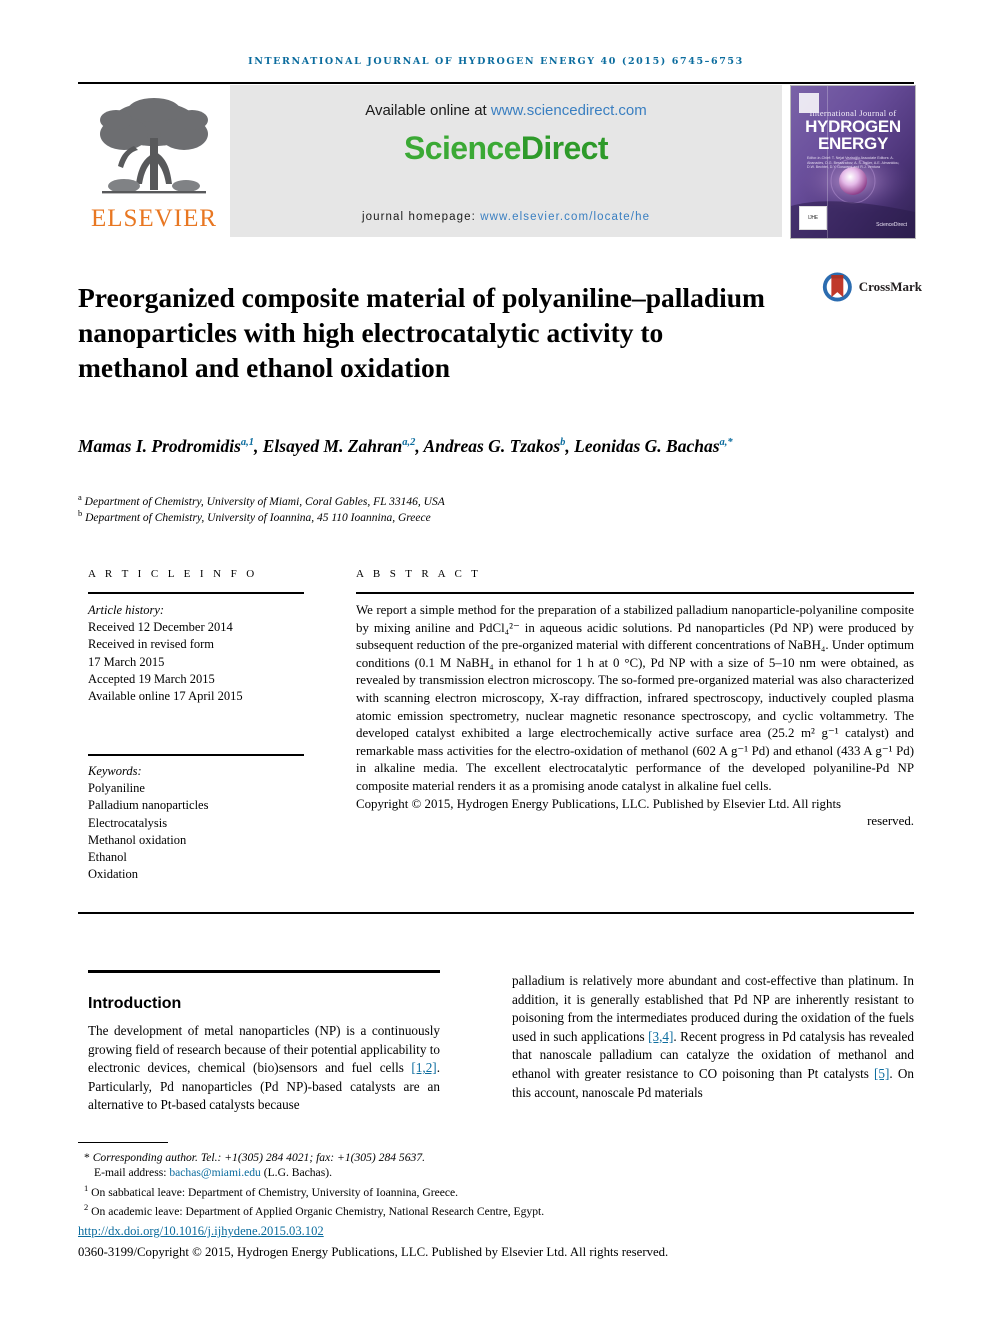 The width and height of the screenshot is (992, 1323). Describe the element at coordinates (128, 822) in the screenshot. I see `keyword-item: Electrocatalysis` at that location.